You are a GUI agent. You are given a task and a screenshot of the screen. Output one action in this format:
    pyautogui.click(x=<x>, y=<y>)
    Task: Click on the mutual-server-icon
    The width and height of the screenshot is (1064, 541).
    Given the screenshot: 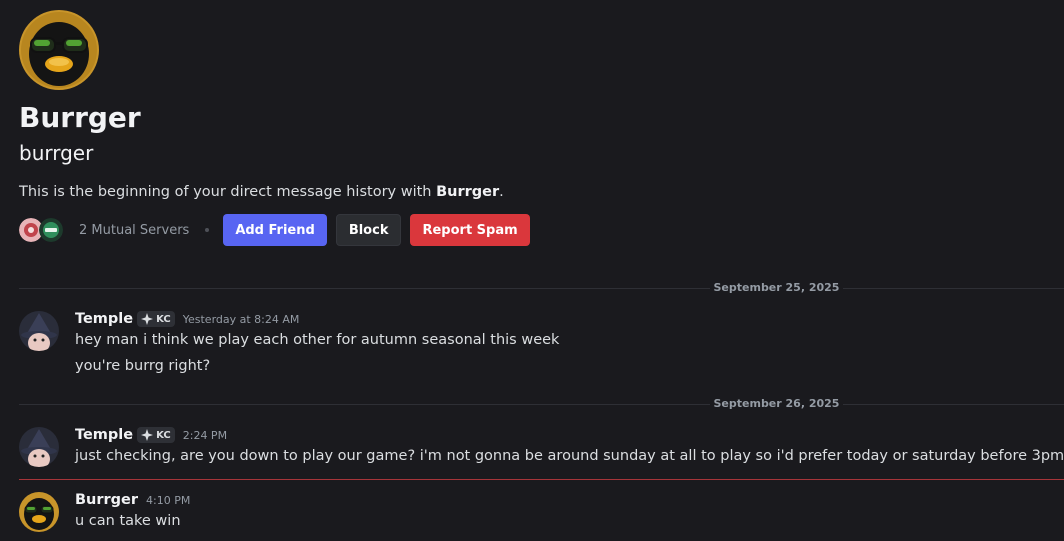 What is the action you would take?
    pyautogui.click(x=51, y=230)
    